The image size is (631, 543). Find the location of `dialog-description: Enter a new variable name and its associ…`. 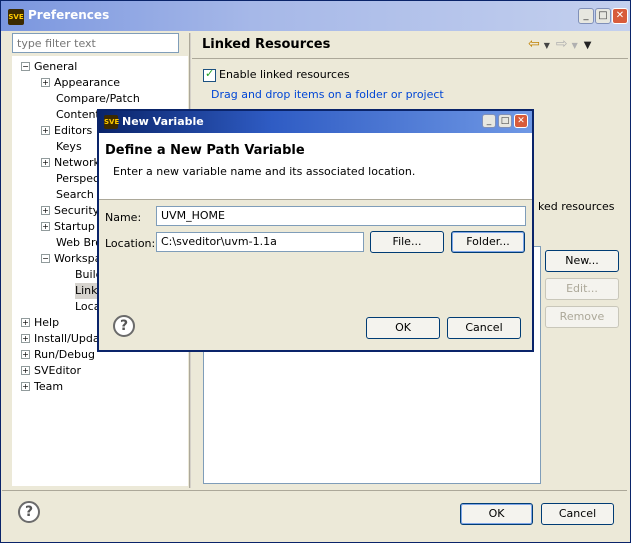

dialog-description: Enter a new variable name and its associ… is located at coordinates (264, 171).